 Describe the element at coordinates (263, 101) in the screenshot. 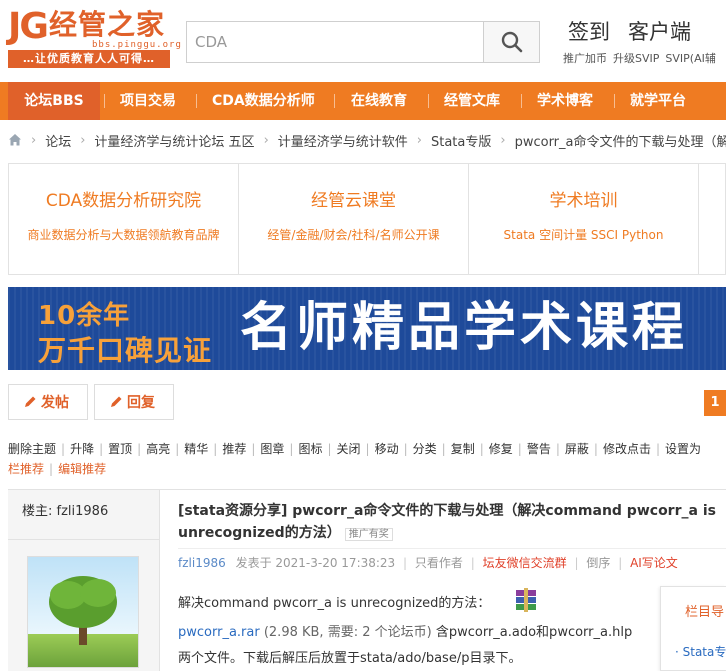

I see `nav-item-cda: CDA数据分析师` at that location.